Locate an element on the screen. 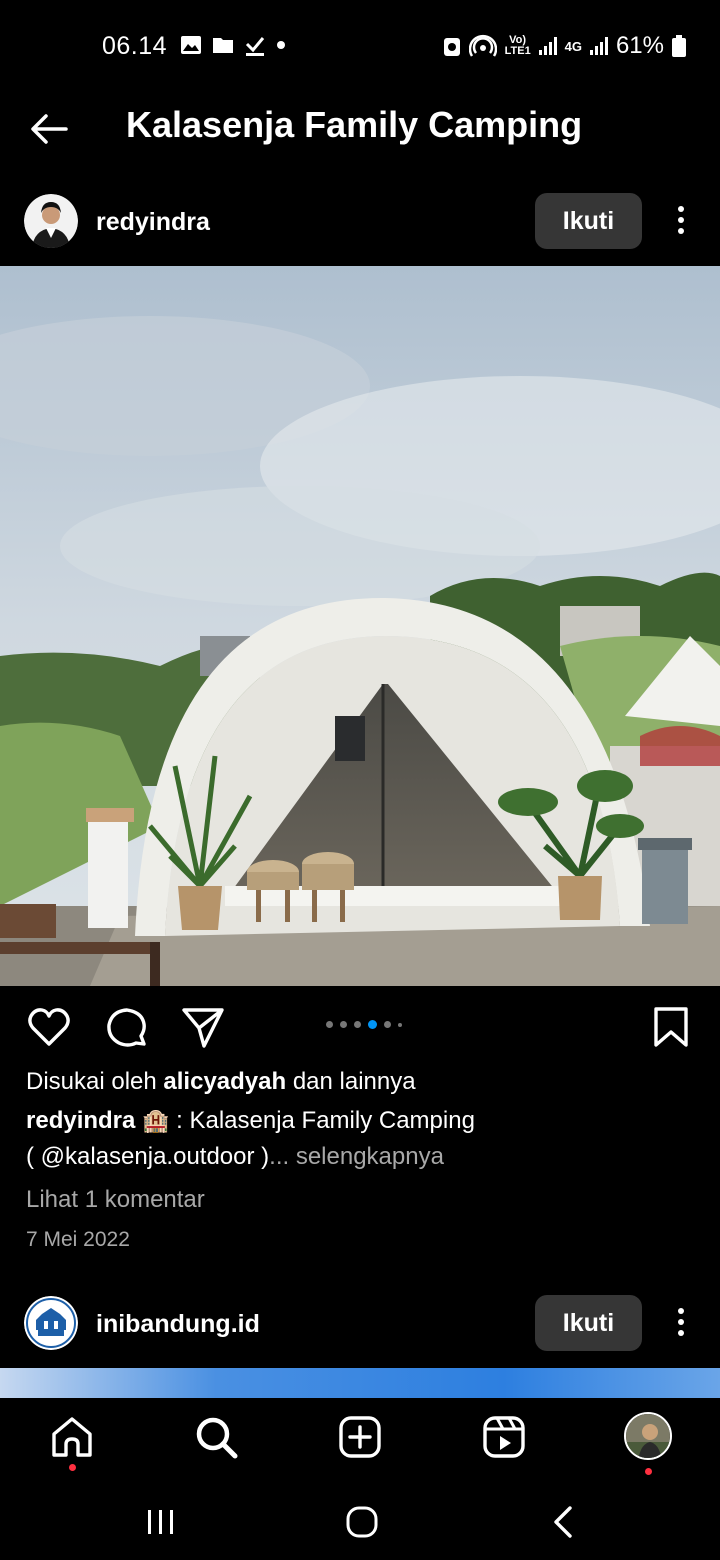 This screenshot has width=720, height=1560. battery-percent: 61% is located at coordinates (639, 45).